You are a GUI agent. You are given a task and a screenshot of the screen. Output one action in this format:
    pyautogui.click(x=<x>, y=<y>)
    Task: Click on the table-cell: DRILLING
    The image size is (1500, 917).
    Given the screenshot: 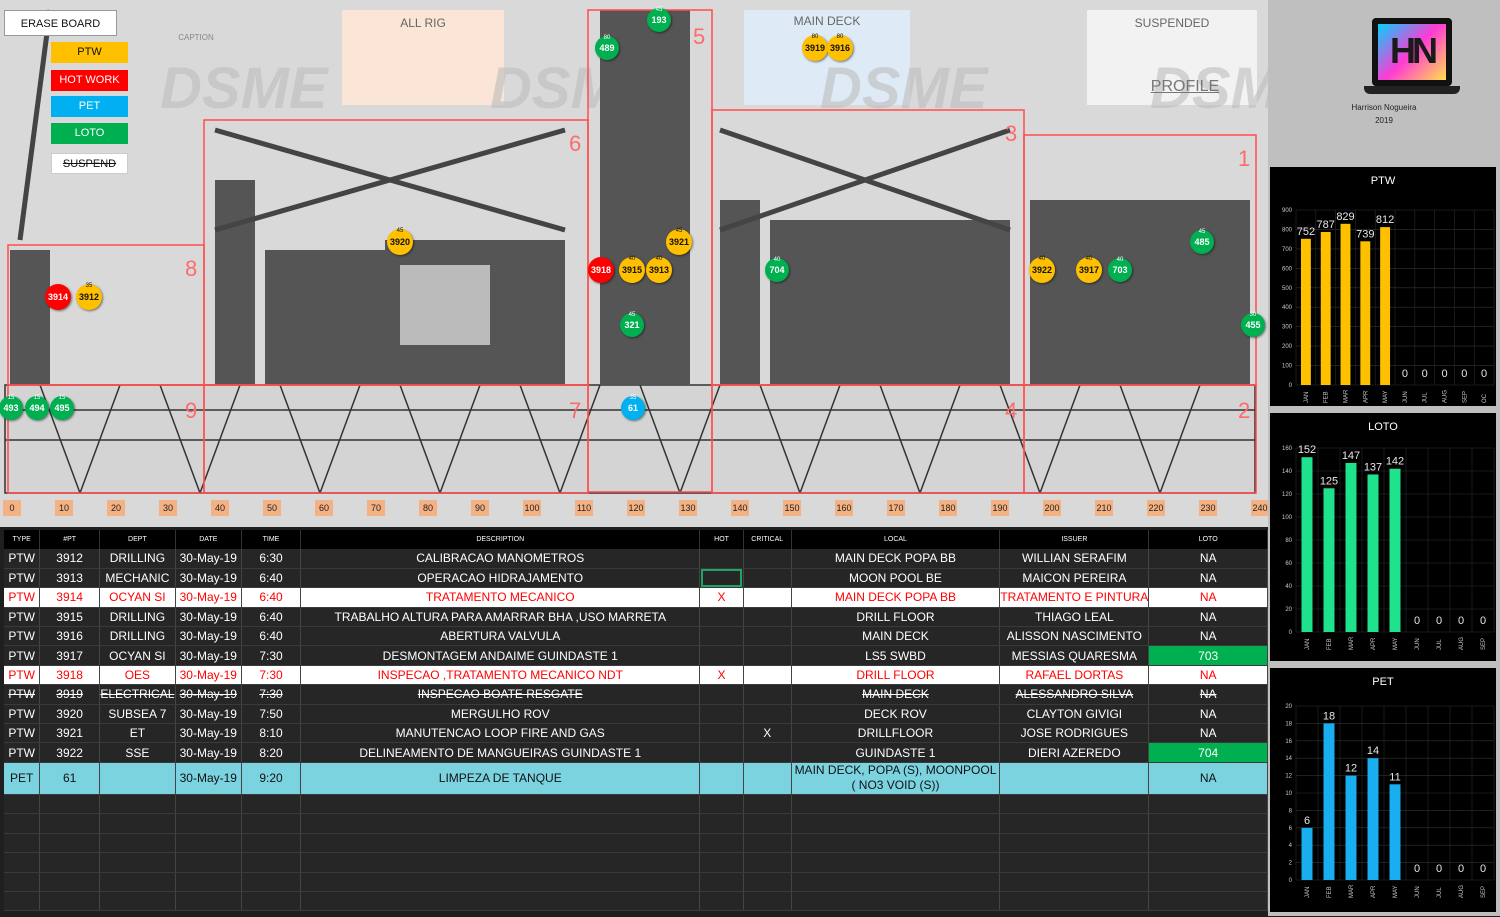 What is the action you would take?
    pyautogui.click(x=137, y=636)
    